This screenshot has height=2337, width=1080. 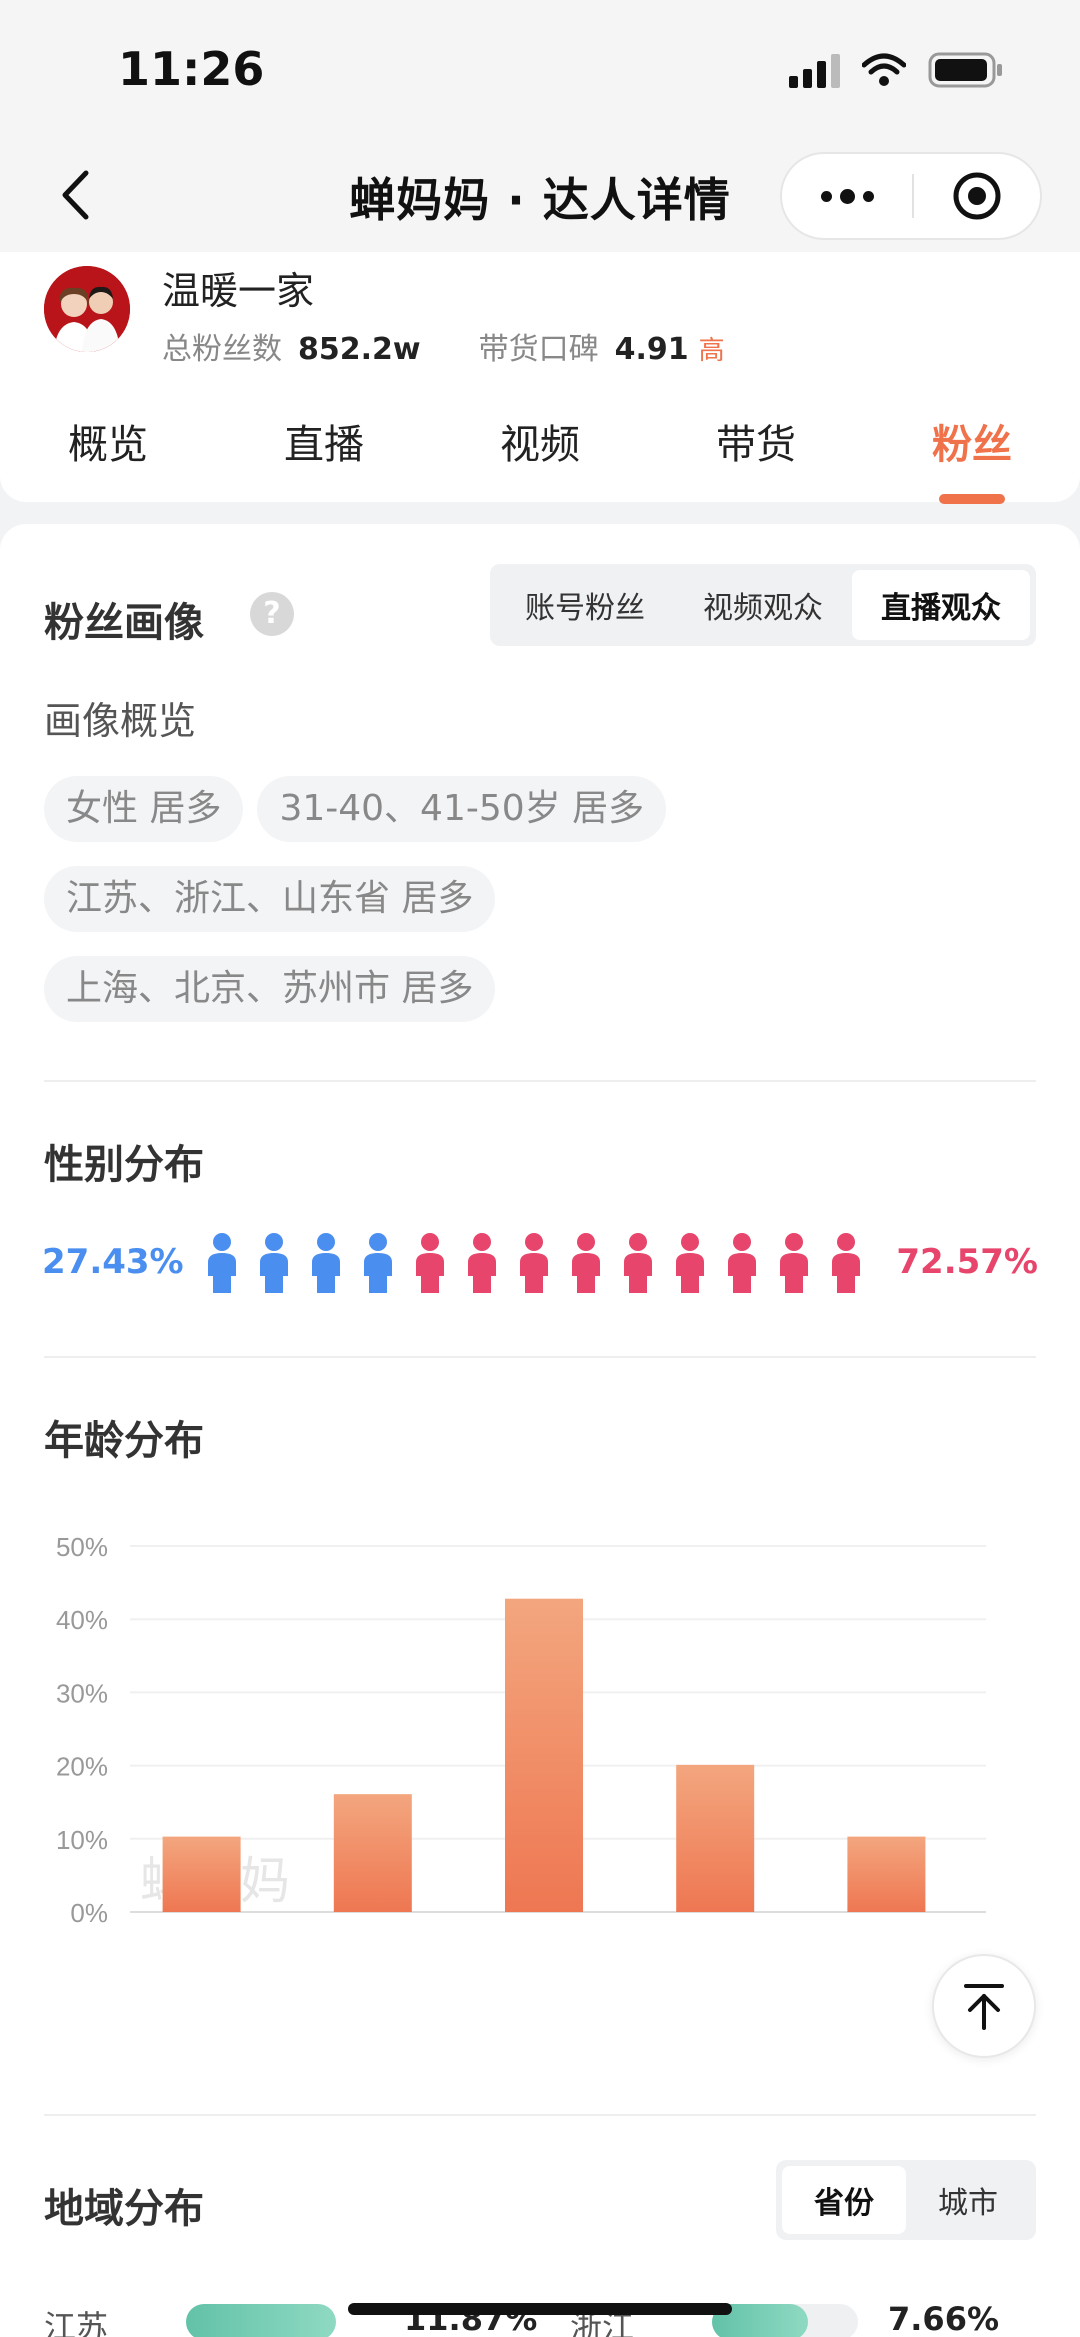 I want to click on battery-icon, so click(x=966, y=70).